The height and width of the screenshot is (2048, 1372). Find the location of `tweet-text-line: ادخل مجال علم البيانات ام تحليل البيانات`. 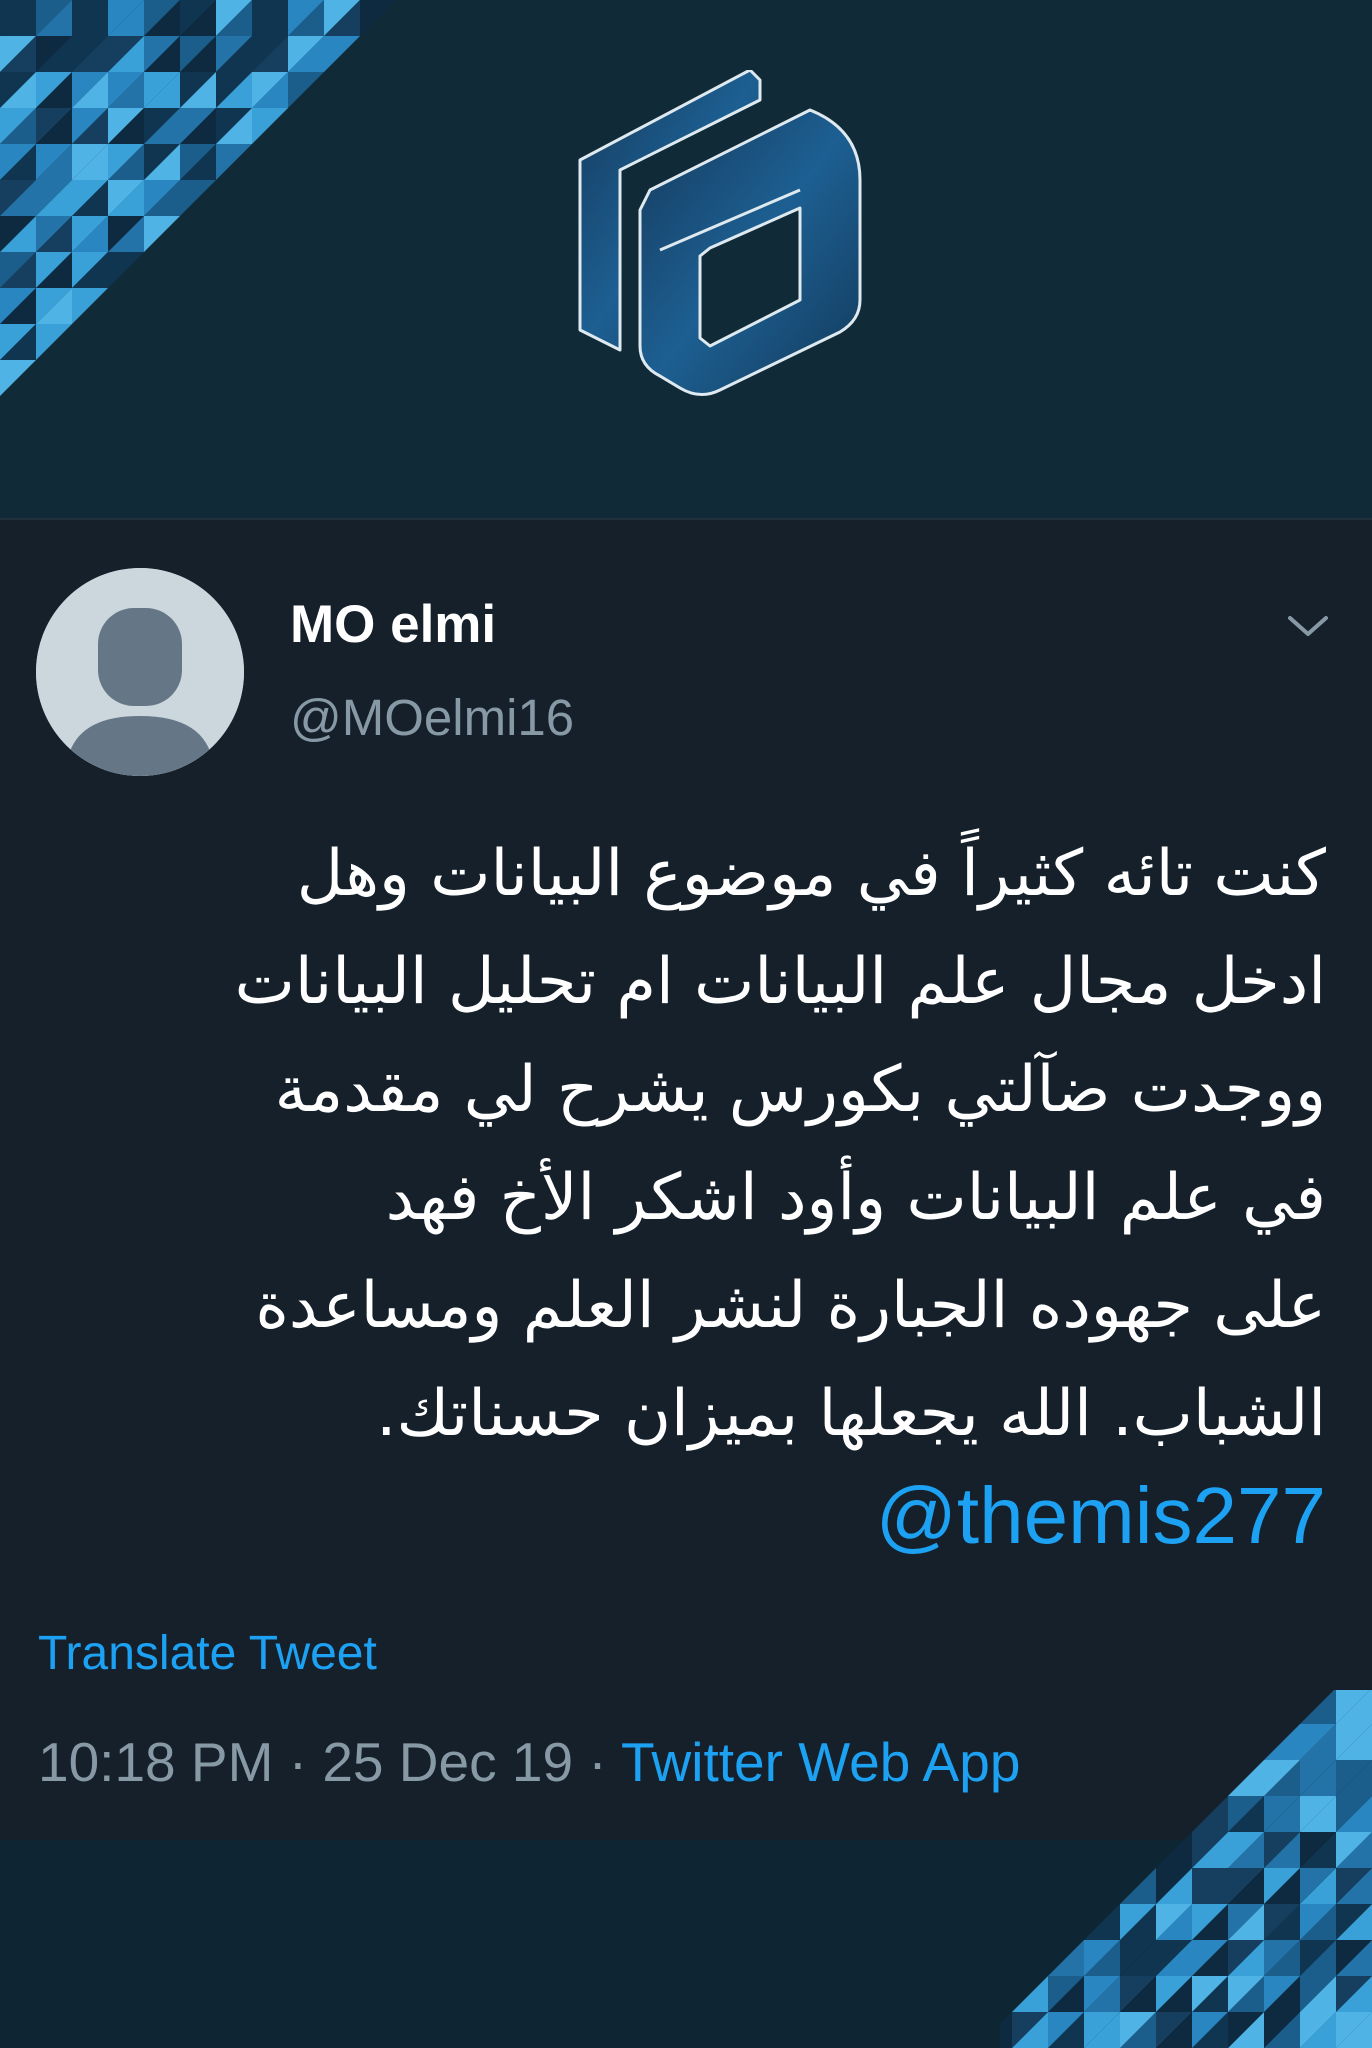

tweet-text-line: ادخل مجال علم البيانات ام تحليل البيانات is located at coordinates (780, 982).